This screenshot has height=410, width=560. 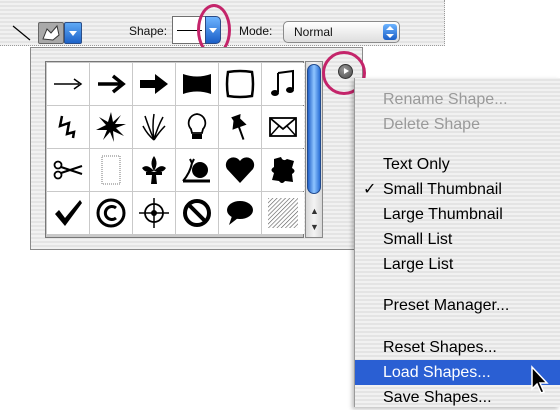 I want to click on menu-item-large-thumbnail: Large Thumbnail, so click(x=457, y=214).